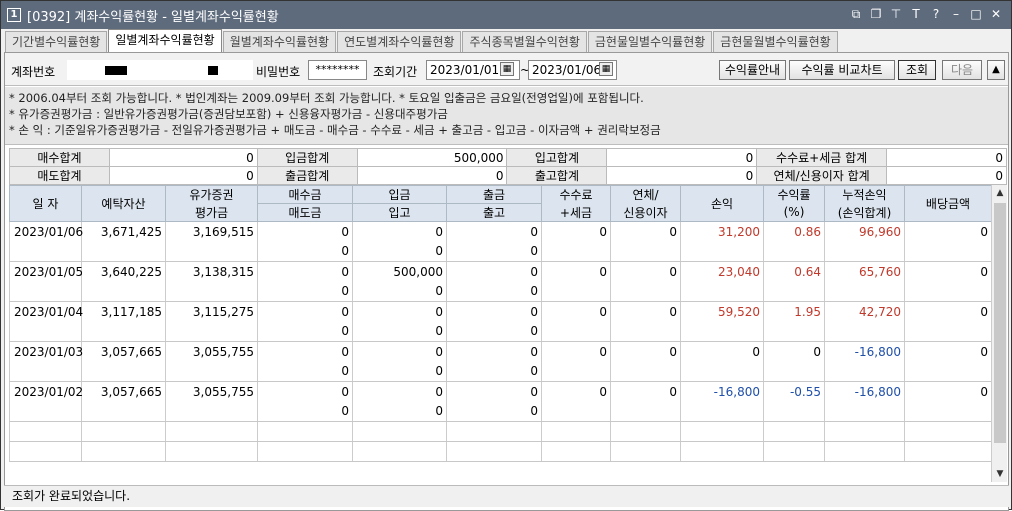 This screenshot has width=1012, height=511. I want to click on col-cum: 누적손익, so click(864, 194).